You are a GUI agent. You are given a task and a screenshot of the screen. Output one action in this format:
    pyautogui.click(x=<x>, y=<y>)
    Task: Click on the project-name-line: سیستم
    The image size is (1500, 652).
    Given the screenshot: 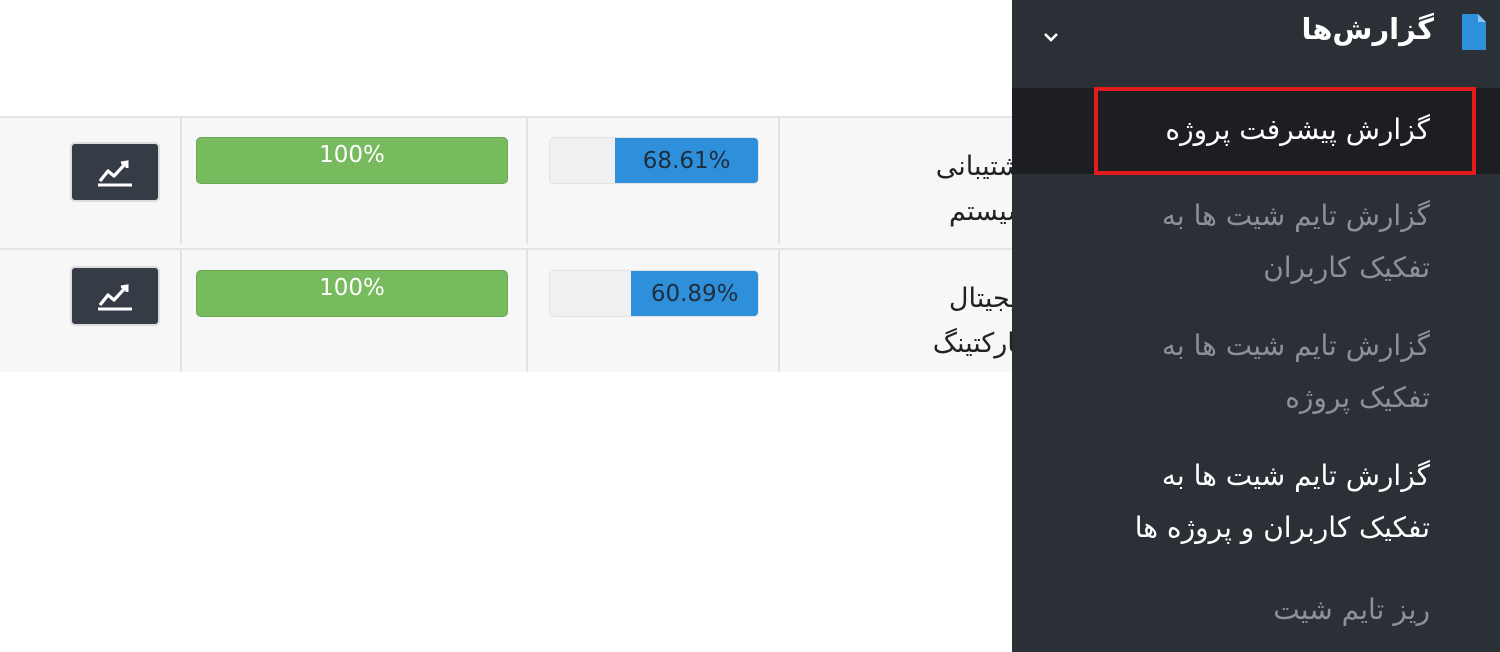 What is the action you would take?
    pyautogui.click(x=989, y=211)
    